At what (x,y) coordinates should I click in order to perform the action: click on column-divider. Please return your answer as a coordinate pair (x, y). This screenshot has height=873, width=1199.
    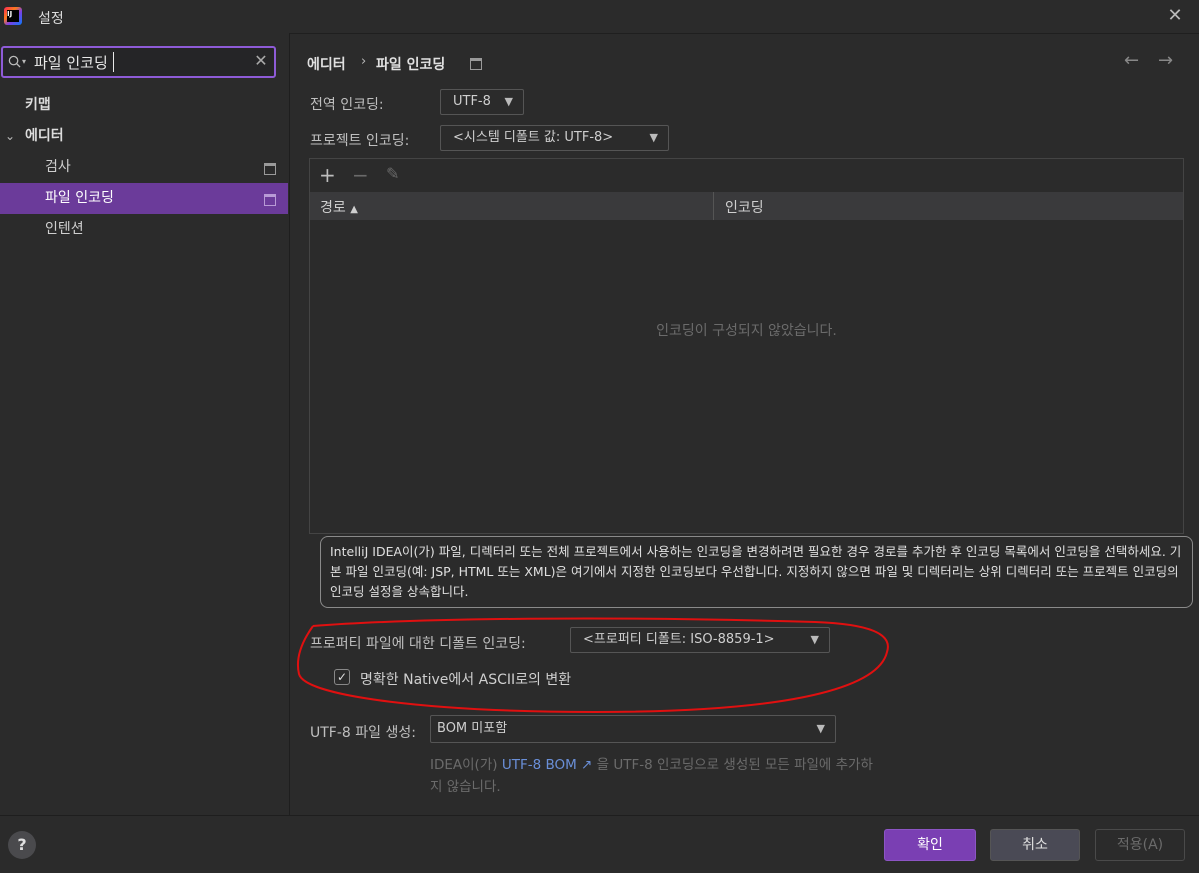
    Looking at the image, I should click on (713, 206).